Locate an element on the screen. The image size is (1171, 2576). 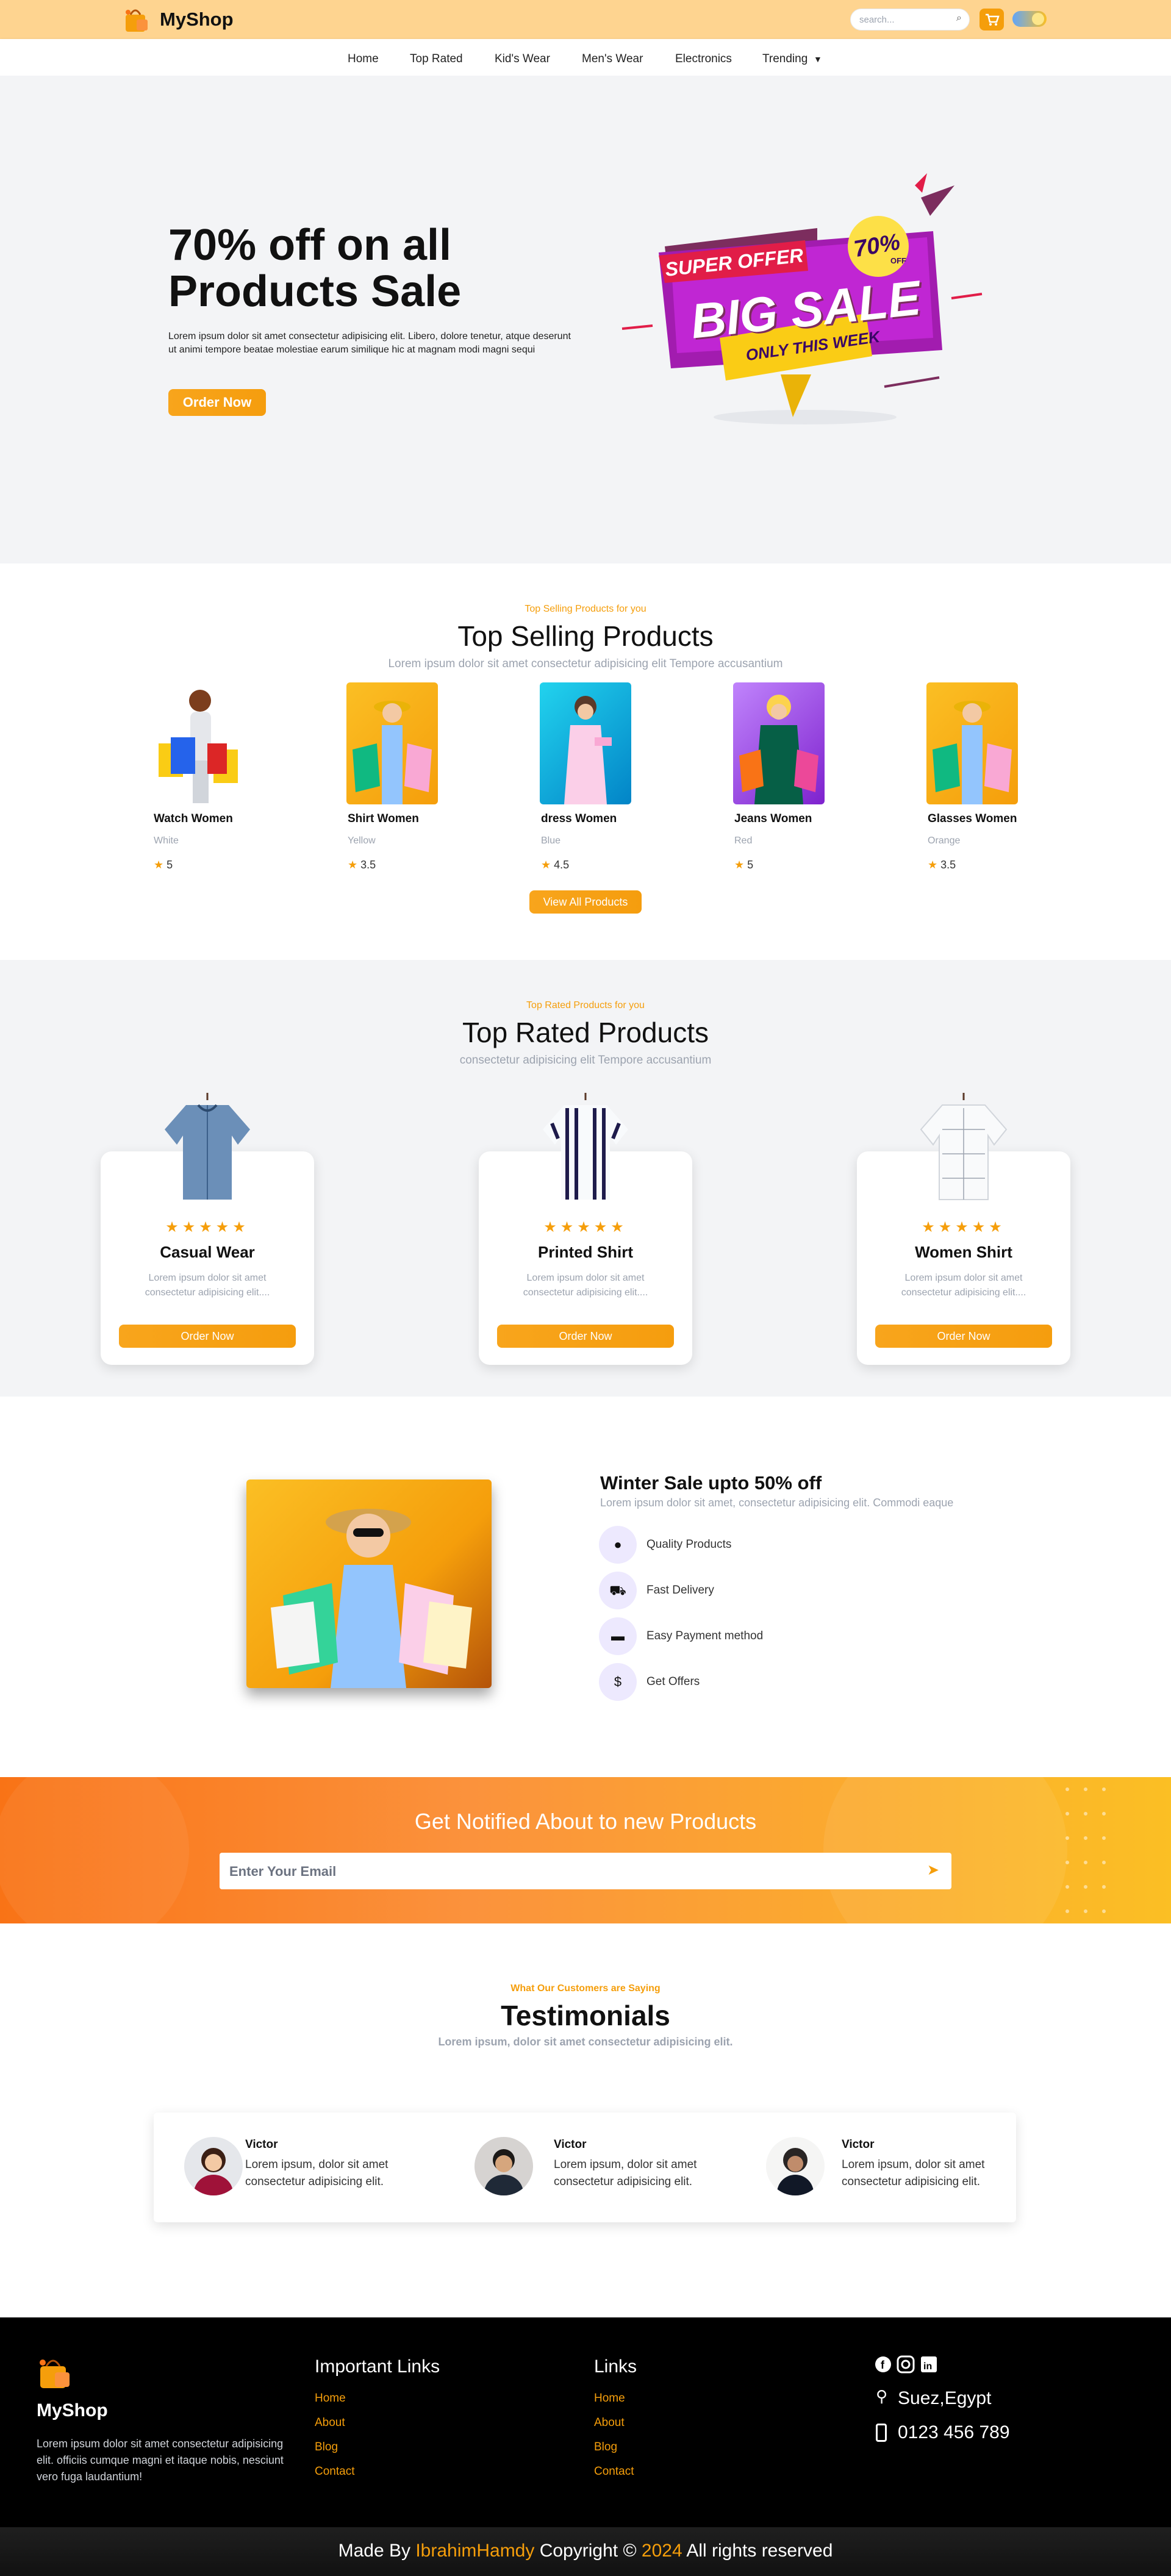
product-name: Glasses Women is located at coordinates (972, 818).